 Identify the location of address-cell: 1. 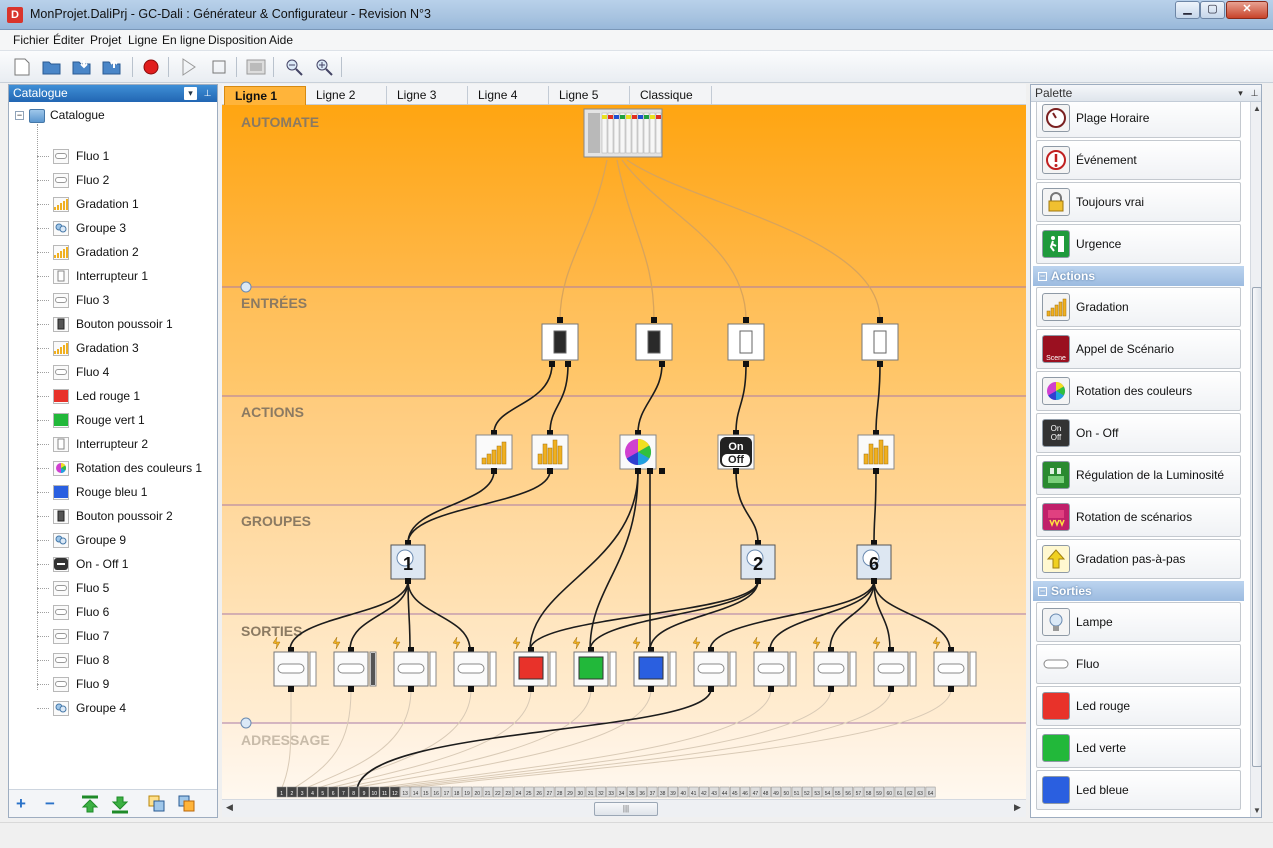
(281, 792).